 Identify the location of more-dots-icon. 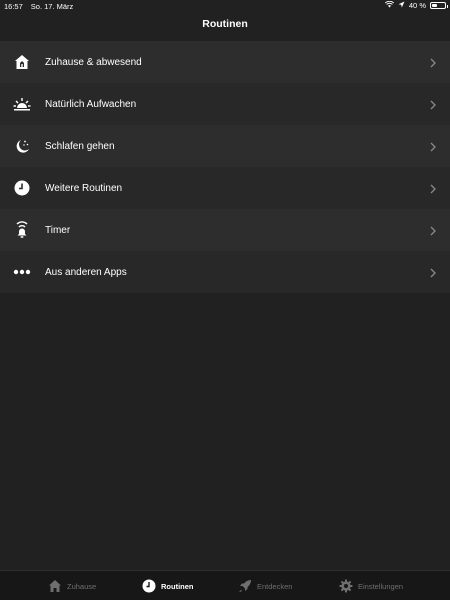
(22, 272).